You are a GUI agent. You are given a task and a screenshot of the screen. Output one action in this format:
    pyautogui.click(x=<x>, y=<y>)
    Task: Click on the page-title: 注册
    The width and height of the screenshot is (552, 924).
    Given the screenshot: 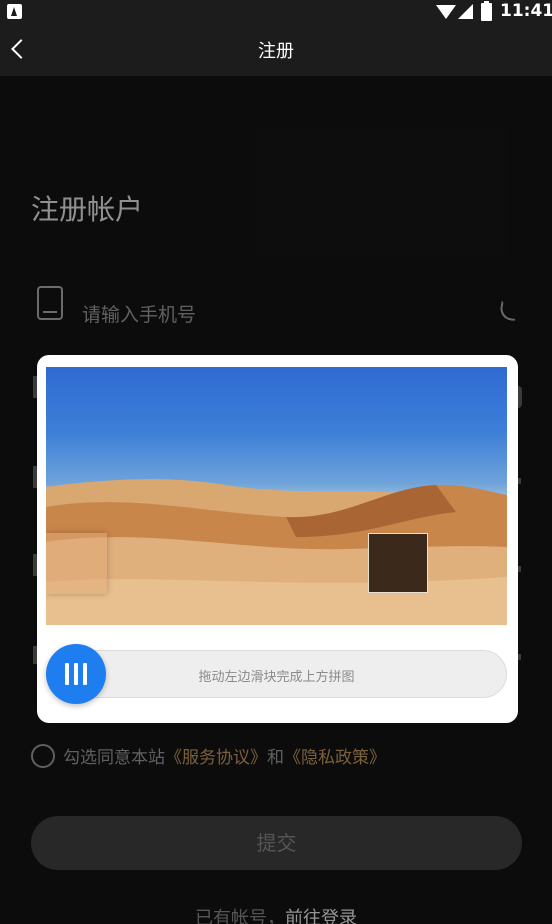 What is the action you would take?
    pyautogui.click(x=276, y=51)
    